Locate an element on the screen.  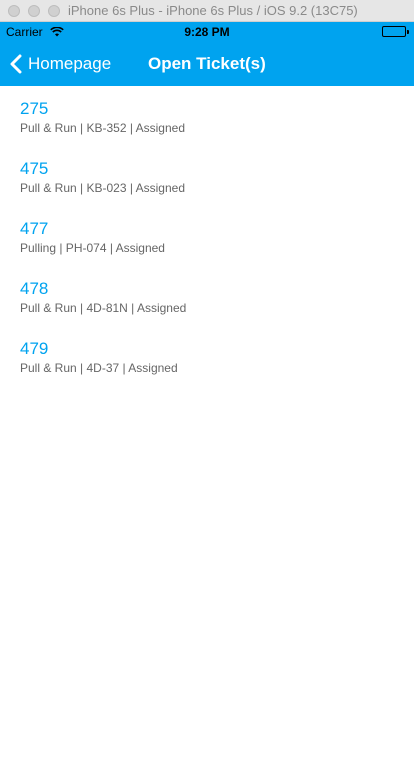
back-button: Homepage is located at coordinates (60, 64).